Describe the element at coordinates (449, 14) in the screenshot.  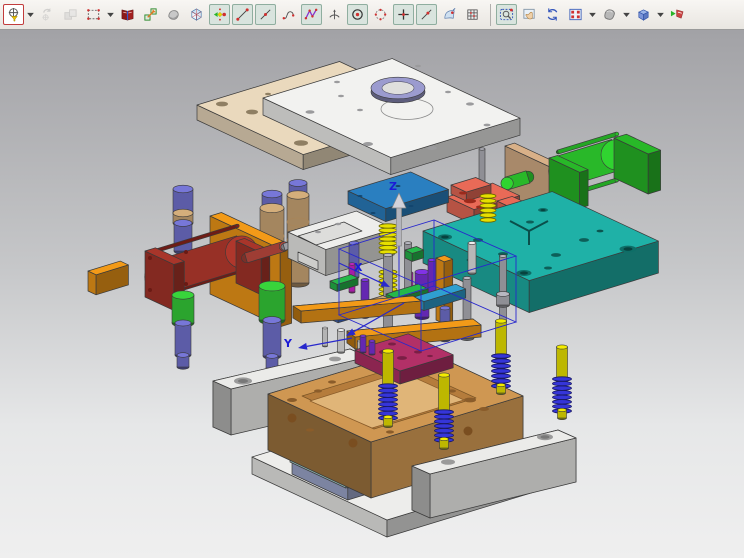
I see `point-on-face-snap-toggle` at that location.